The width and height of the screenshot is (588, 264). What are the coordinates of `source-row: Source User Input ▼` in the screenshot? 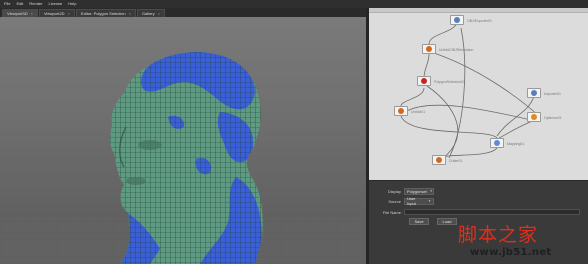 It's located at (401, 201).